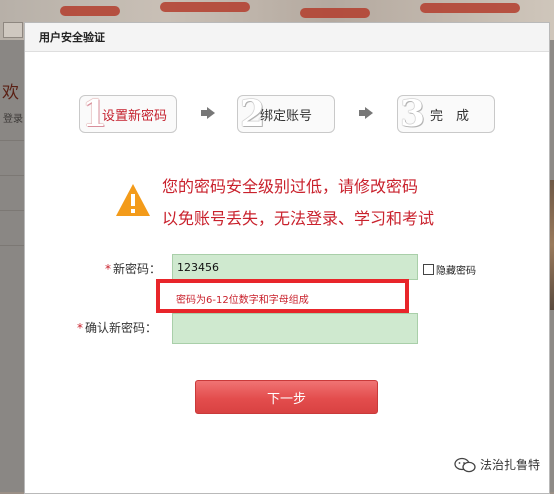 This screenshot has height=494, width=554. I want to click on step-set-new-password: 1 设置新密码, so click(128, 114).